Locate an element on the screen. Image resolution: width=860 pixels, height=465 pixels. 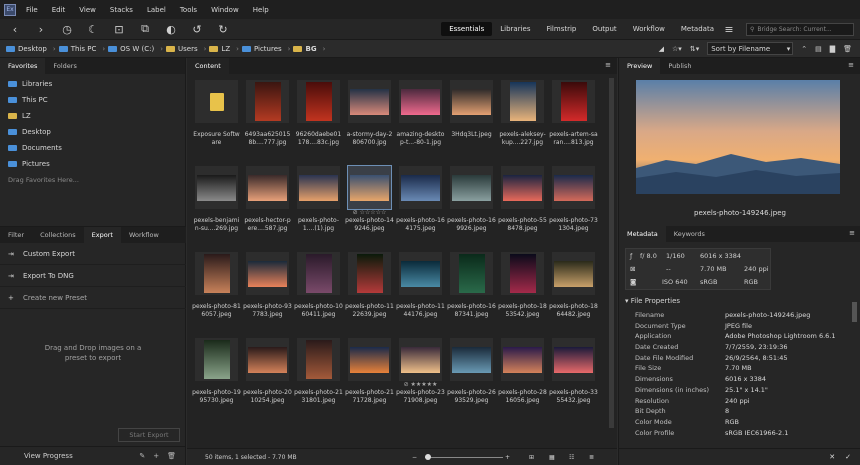
thumbnail-item: pexels-photo-816057.jpeg is located at coordinates (216, 290).